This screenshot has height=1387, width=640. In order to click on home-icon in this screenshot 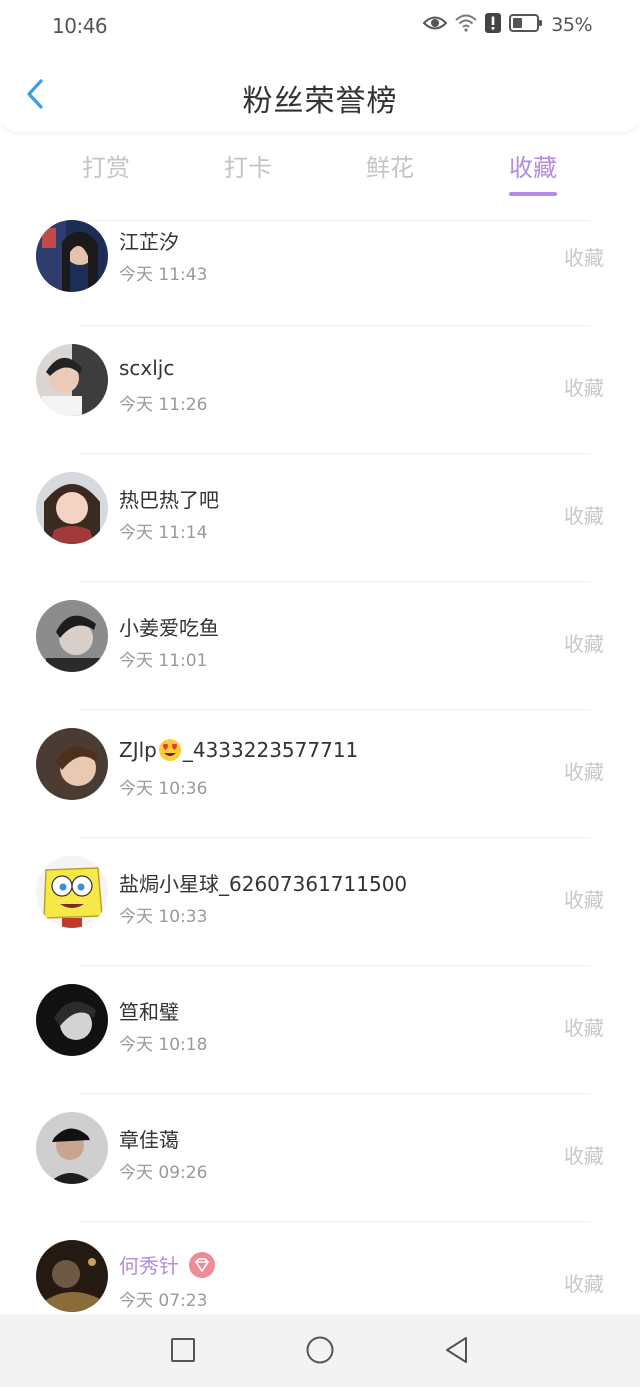, I will do `click(320, 1350)`.